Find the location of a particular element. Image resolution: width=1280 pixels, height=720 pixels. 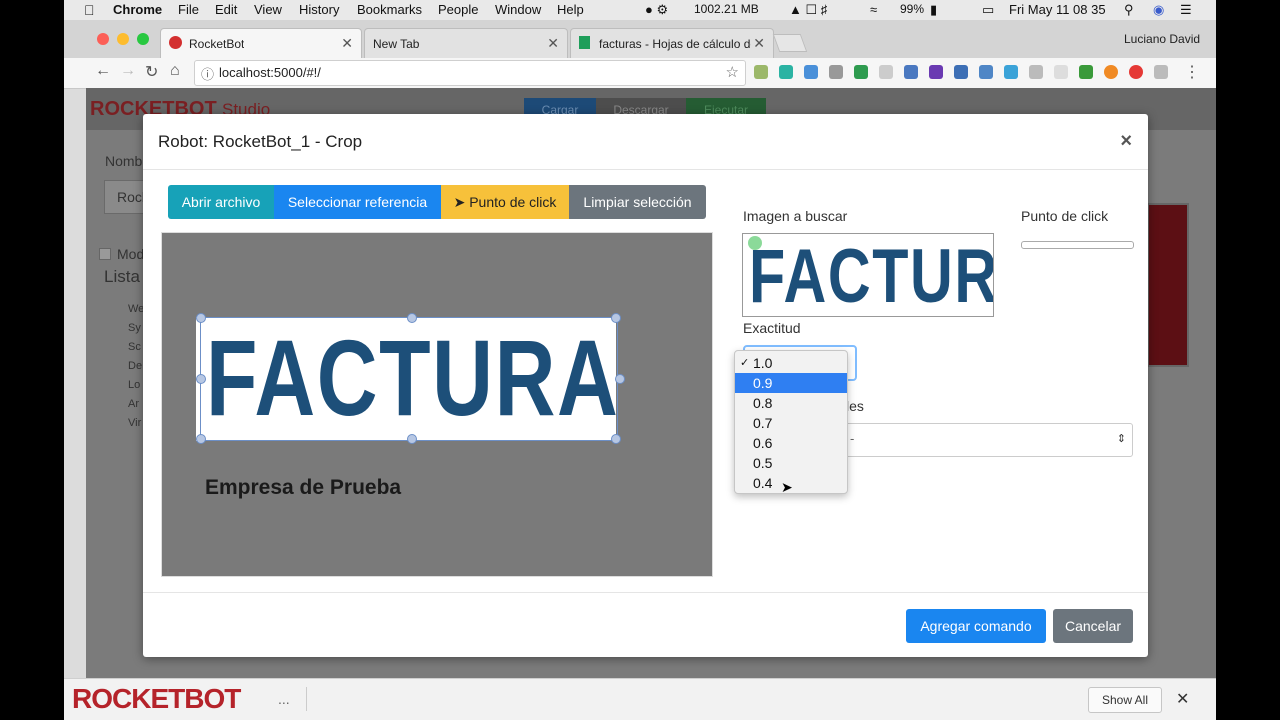

clock: Fri May 11 08 35 is located at coordinates (1057, 9).